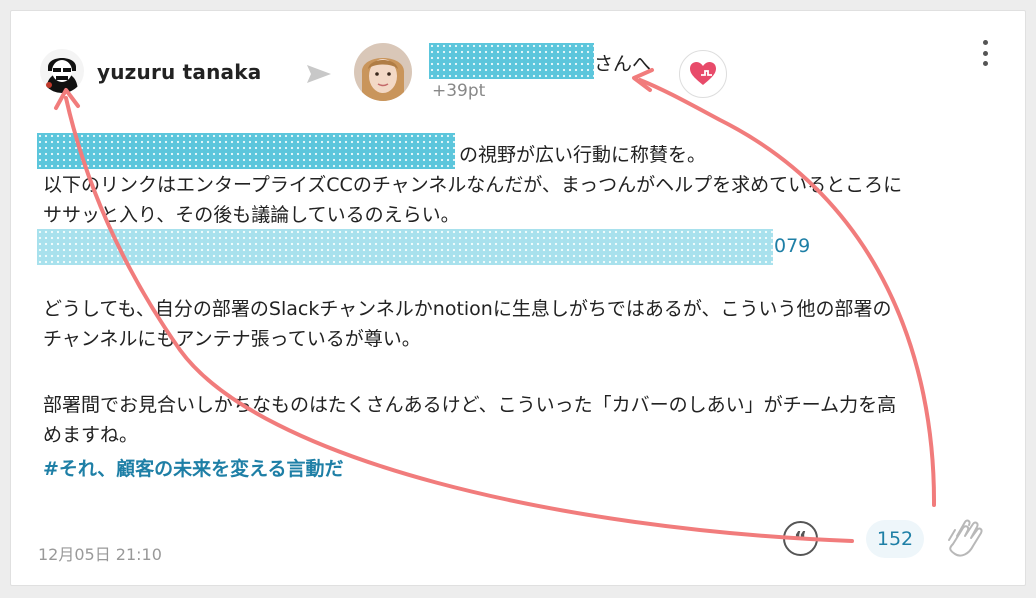 The image size is (1036, 598). I want to click on heart-icon, so click(703, 73).